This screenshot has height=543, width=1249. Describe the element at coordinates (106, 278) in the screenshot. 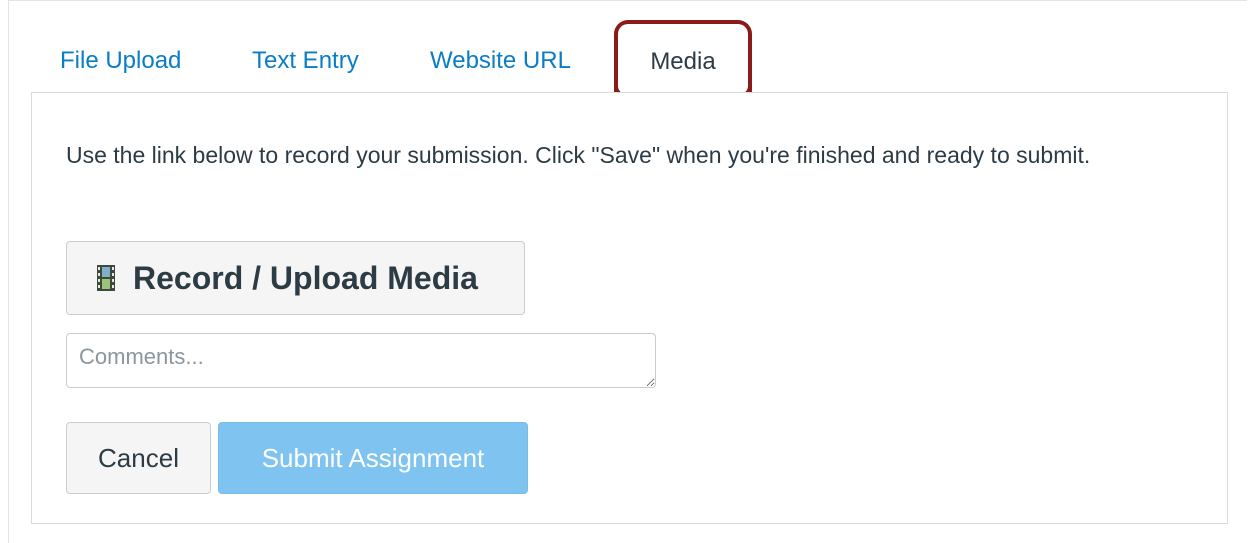

I see `film-strip-icon` at that location.